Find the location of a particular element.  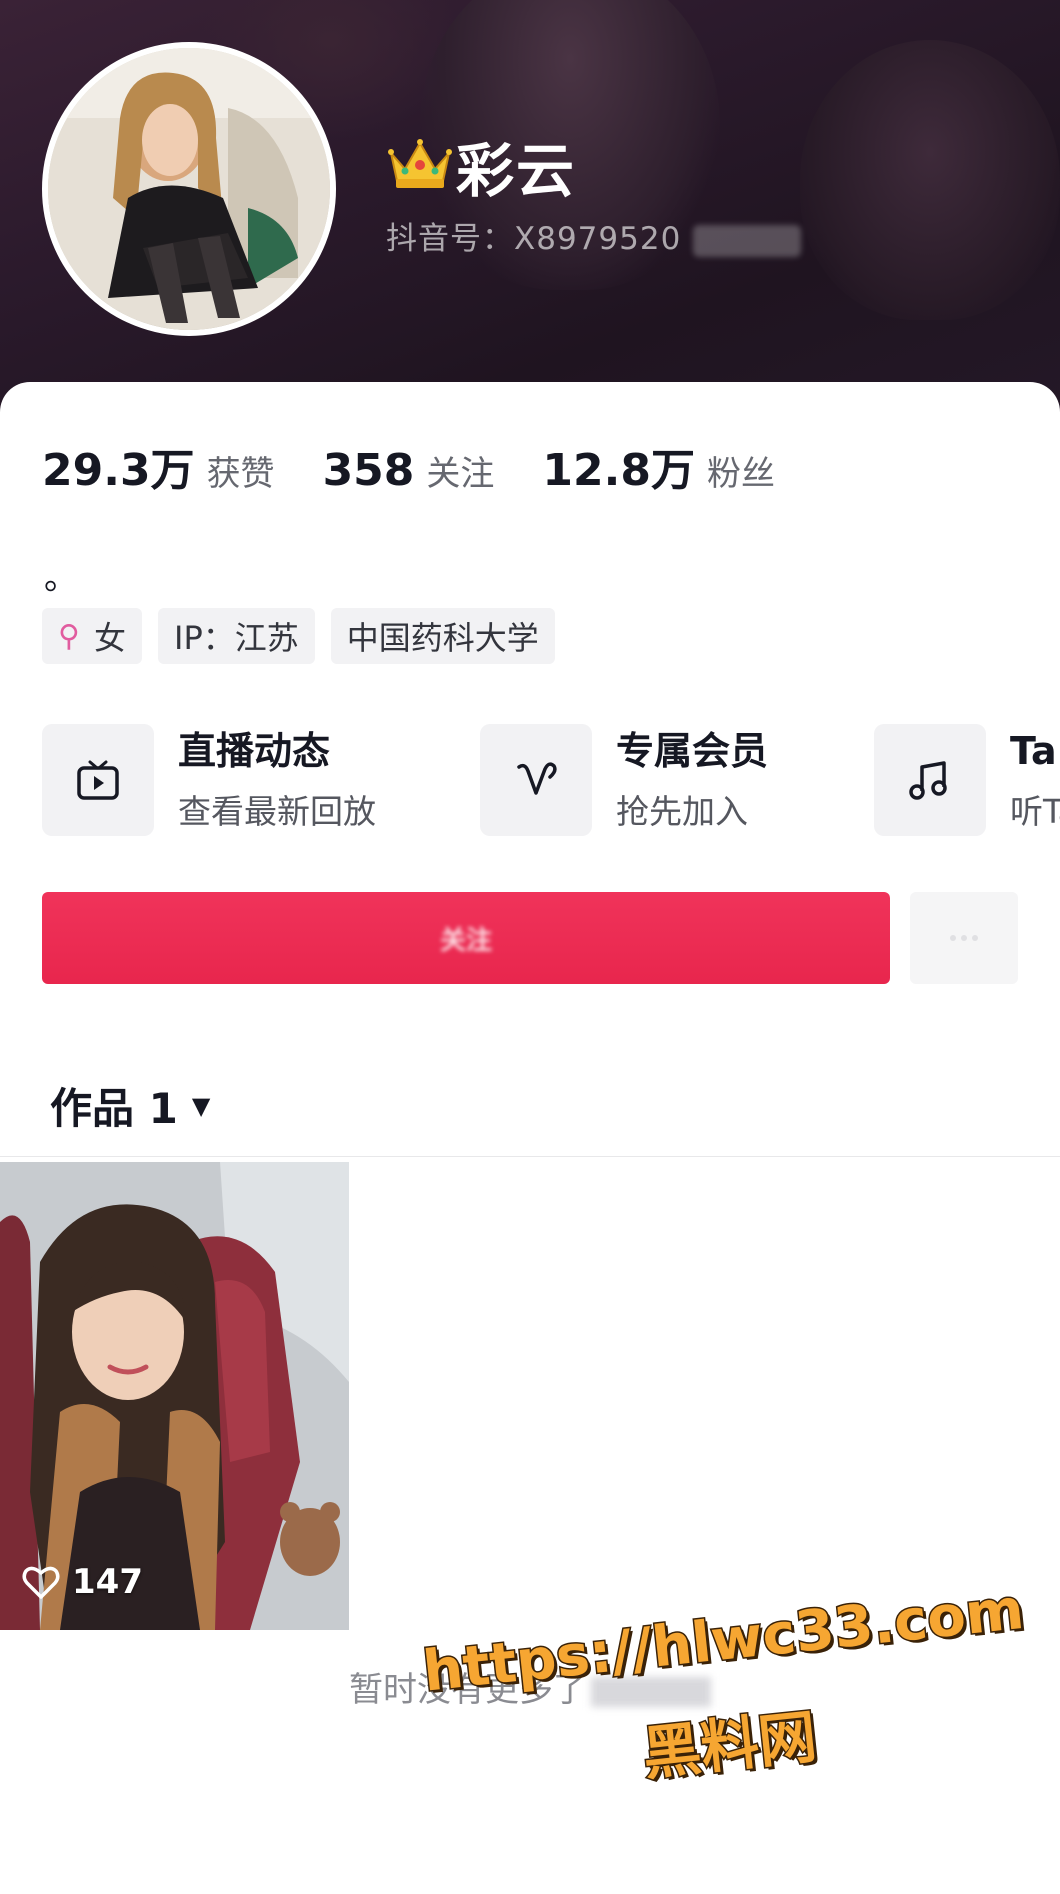

feature-subtitle: 听Ta is located at coordinates (1035, 811).